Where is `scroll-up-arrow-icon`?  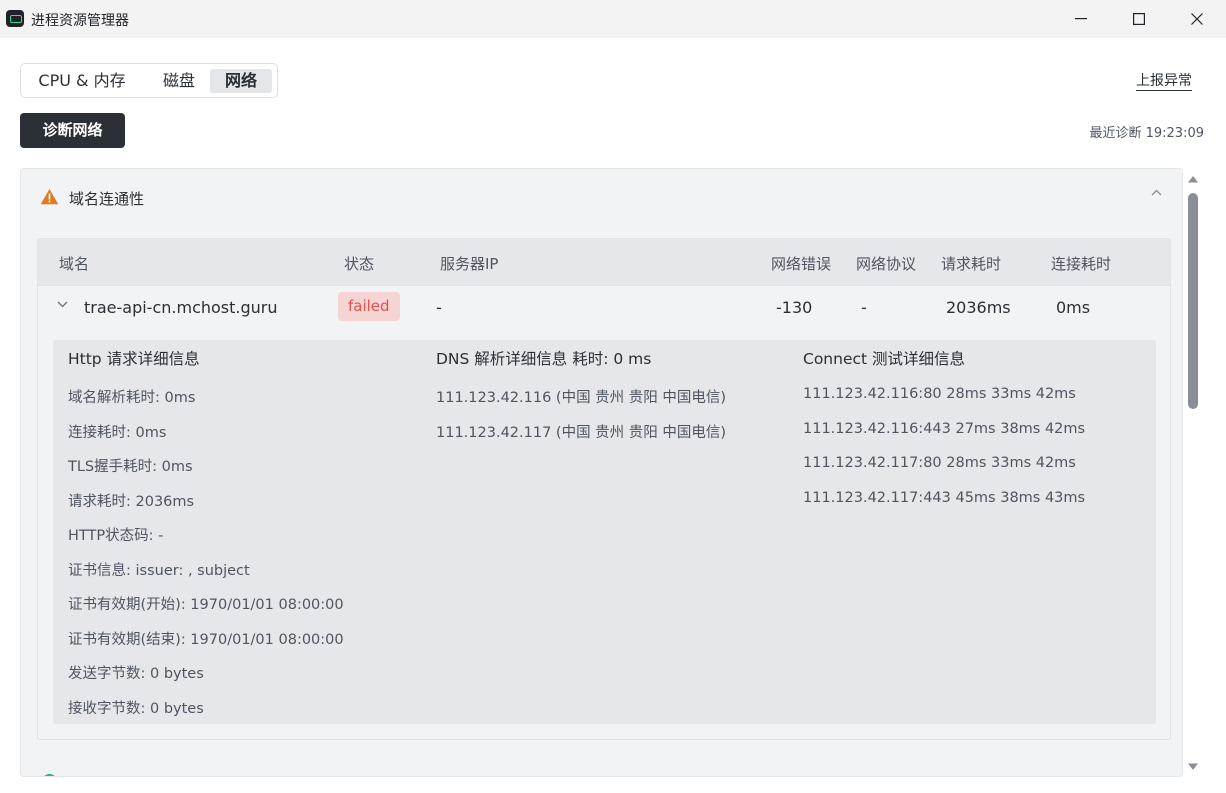
scroll-up-arrow-icon is located at coordinates (1193, 179).